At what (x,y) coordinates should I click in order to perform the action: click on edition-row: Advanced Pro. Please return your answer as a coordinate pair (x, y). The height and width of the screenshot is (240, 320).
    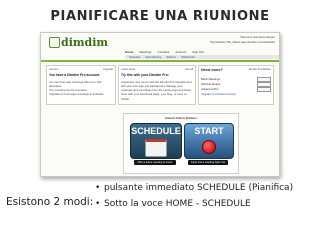
    Looking at the image, I should click on (236, 89).